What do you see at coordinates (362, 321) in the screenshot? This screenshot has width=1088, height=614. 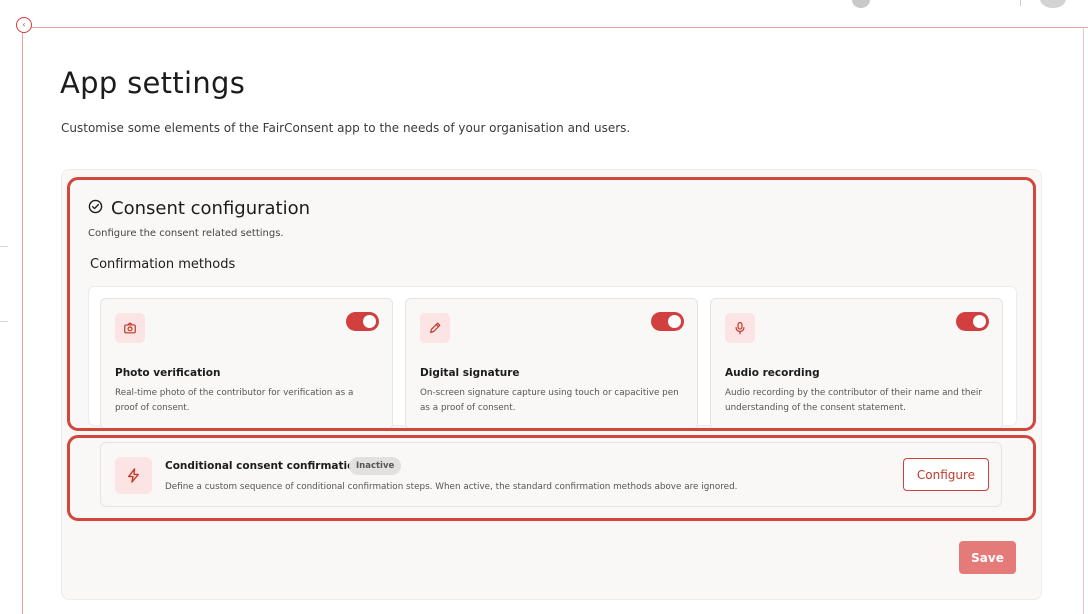 I see `photo-verification-toggle` at bounding box center [362, 321].